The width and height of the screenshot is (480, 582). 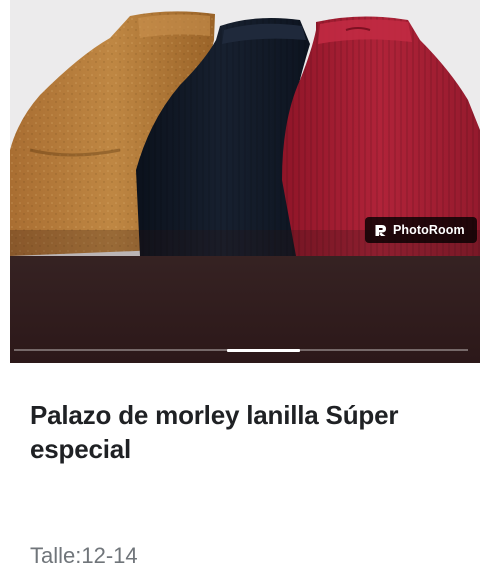 What do you see at coordinates (214, 432) in the screenshot?
I see `product-title: Palazo de morley lanilla Súper especial` at bounding box center [214, 432].